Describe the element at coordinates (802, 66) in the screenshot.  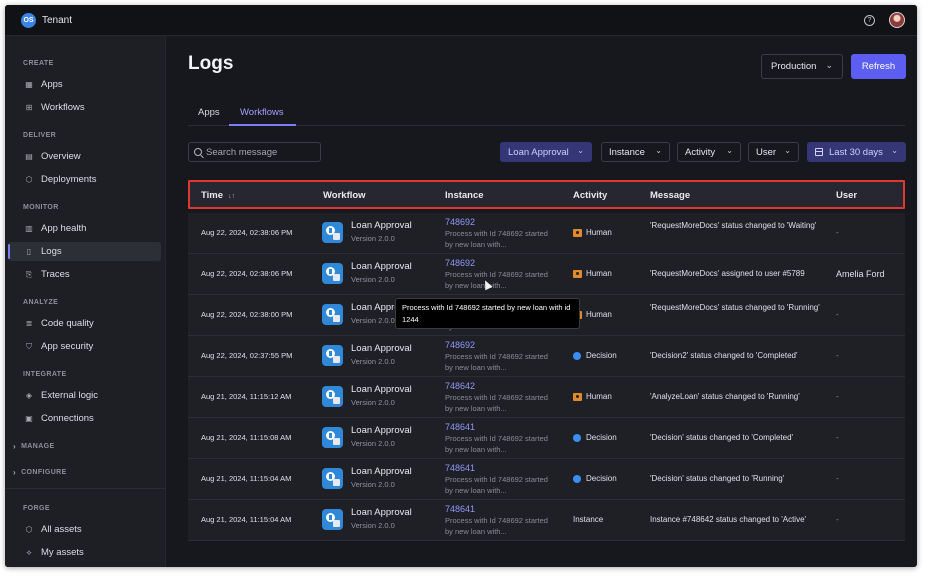
I see `environment-select: Production ⌄` at that location.